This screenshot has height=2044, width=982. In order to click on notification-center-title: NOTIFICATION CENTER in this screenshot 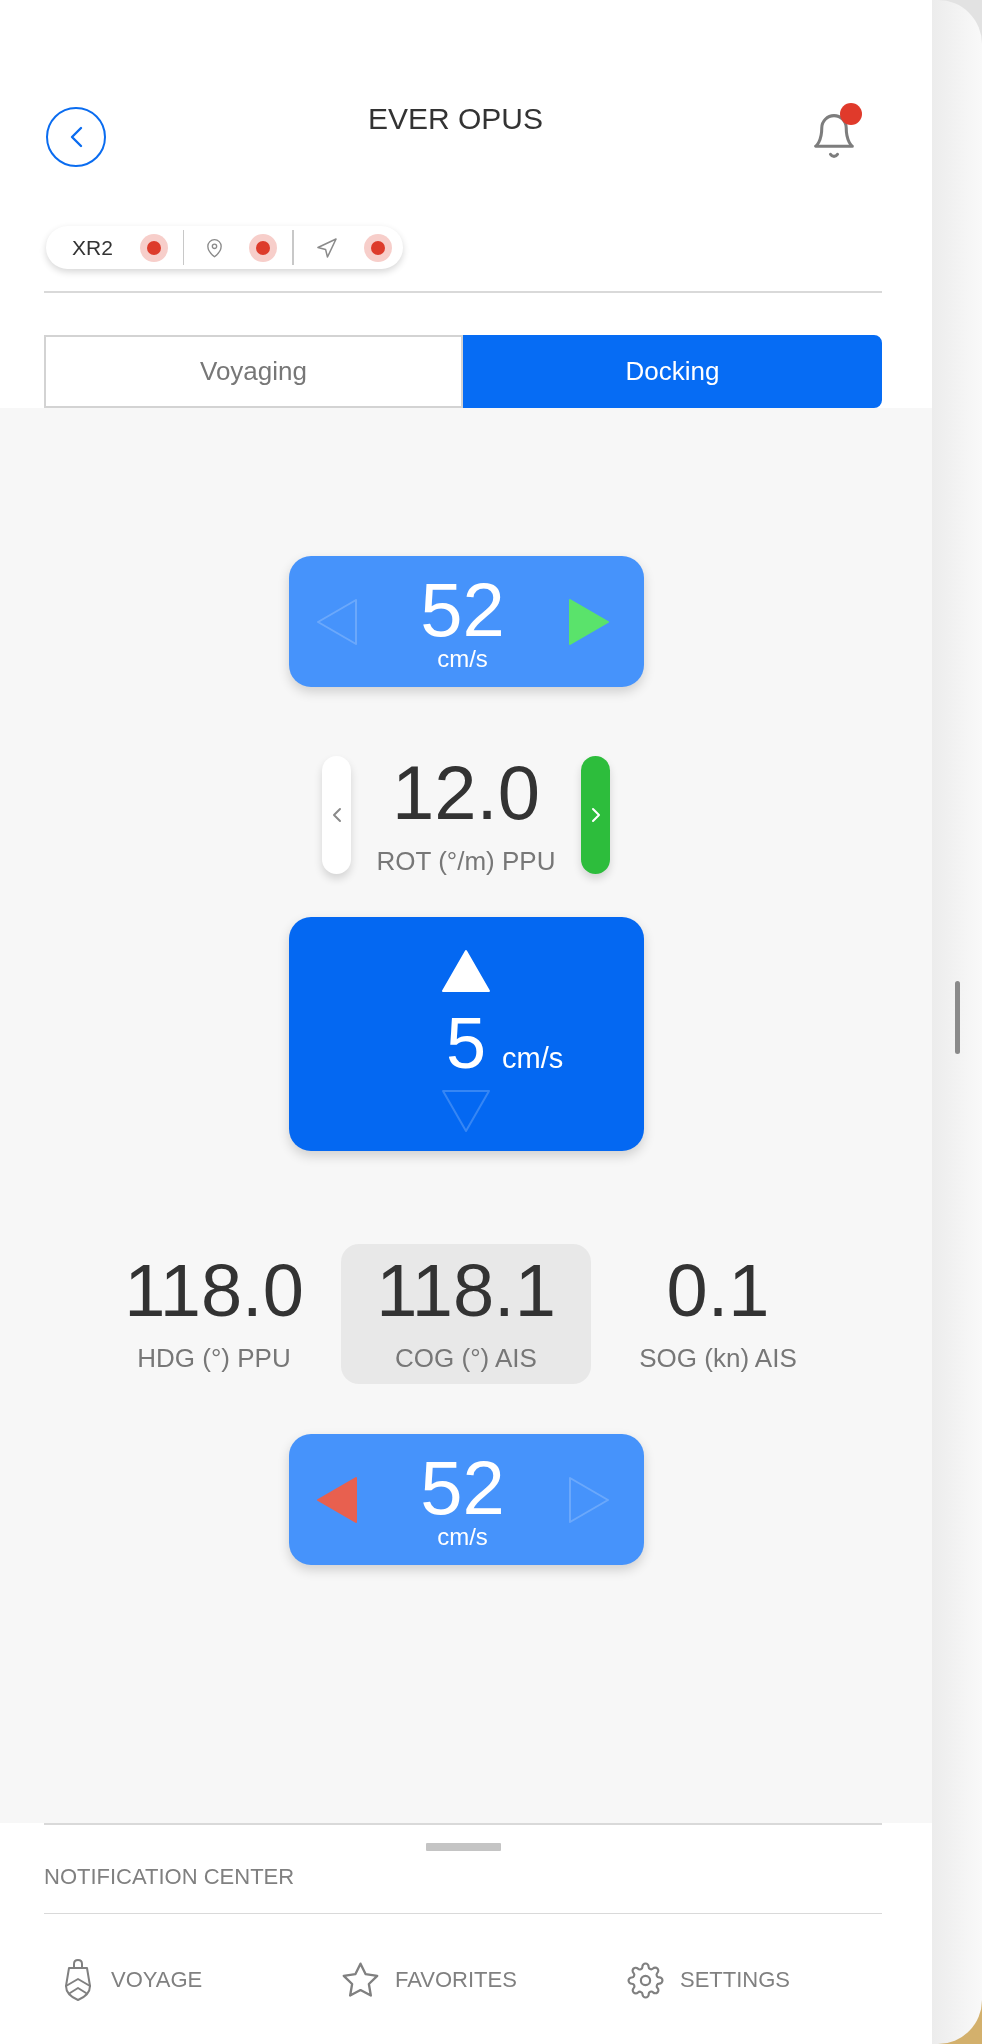, I will do `click(169, 1876)`.